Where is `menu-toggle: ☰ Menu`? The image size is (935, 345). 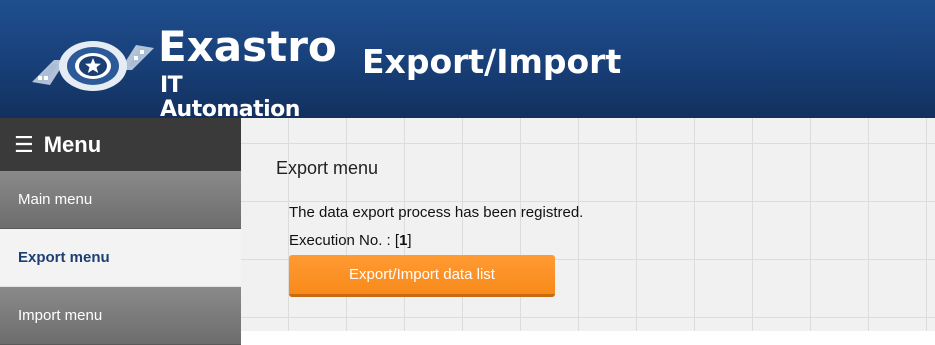 menu-toggle: ☰ Menu is located at coordinates (120, 144).